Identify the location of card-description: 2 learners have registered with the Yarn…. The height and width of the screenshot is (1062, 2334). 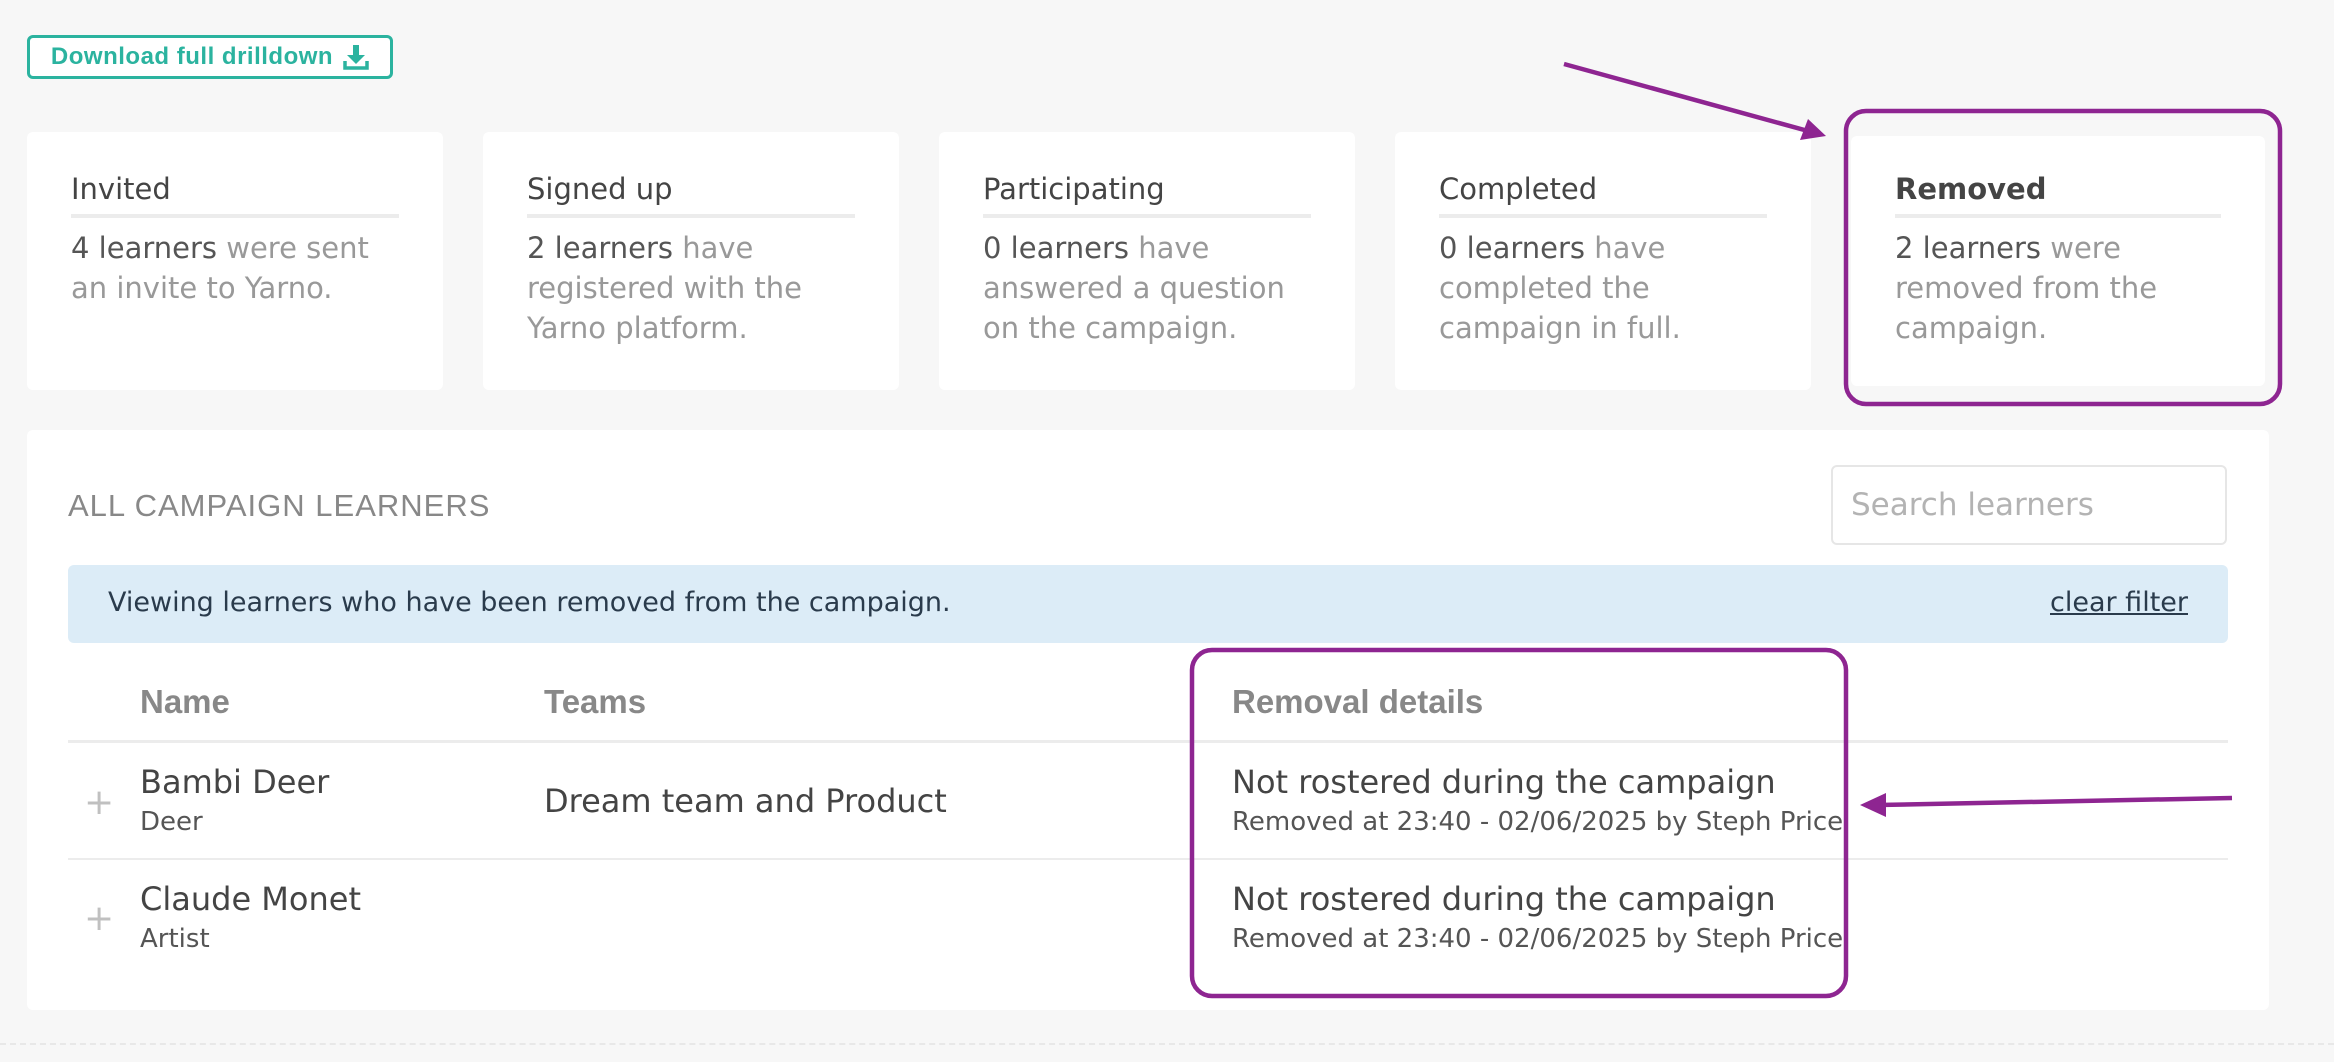
(691, 288).